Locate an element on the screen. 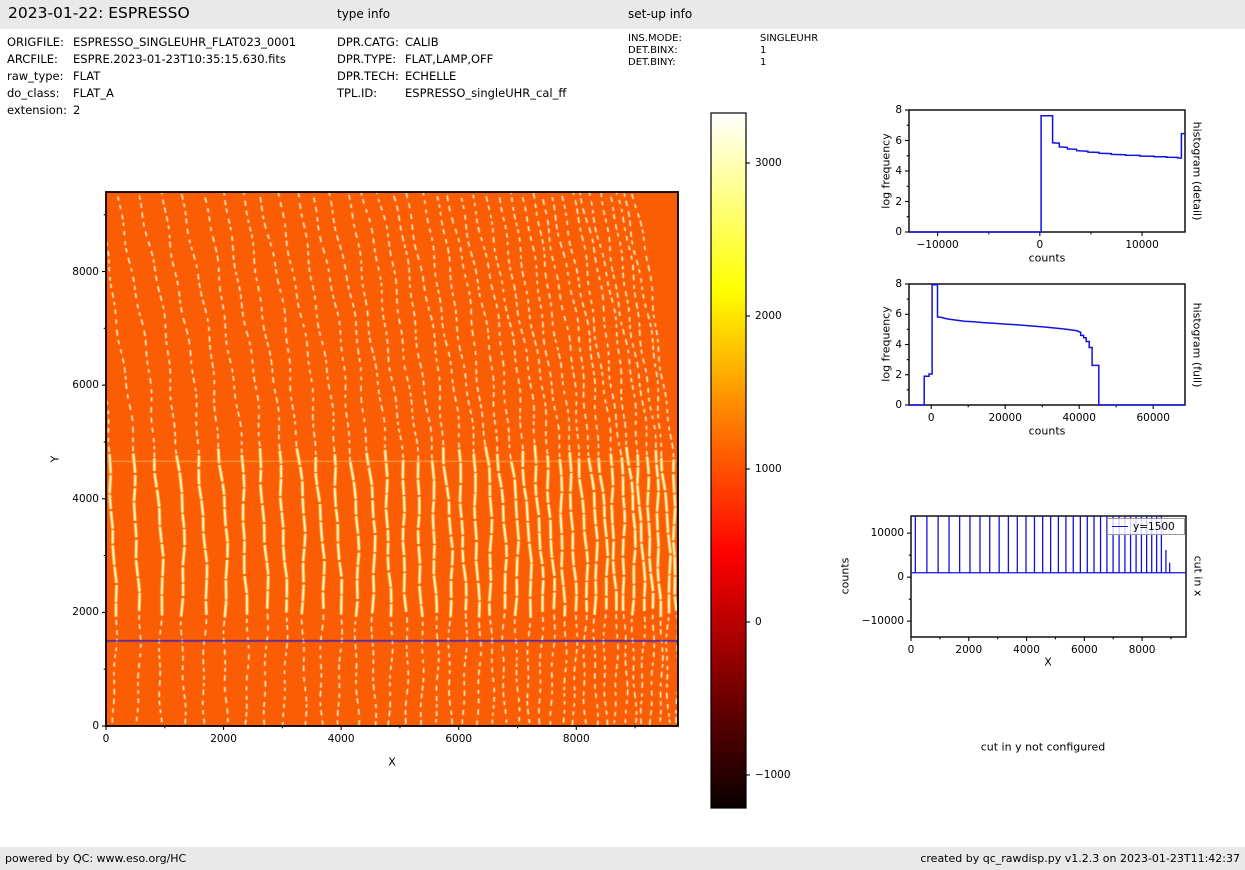 Image resolution: width=1245 pixels, height=870 pixels. colorbar-tick-label: 1000 is located at coordinates (768, 468).